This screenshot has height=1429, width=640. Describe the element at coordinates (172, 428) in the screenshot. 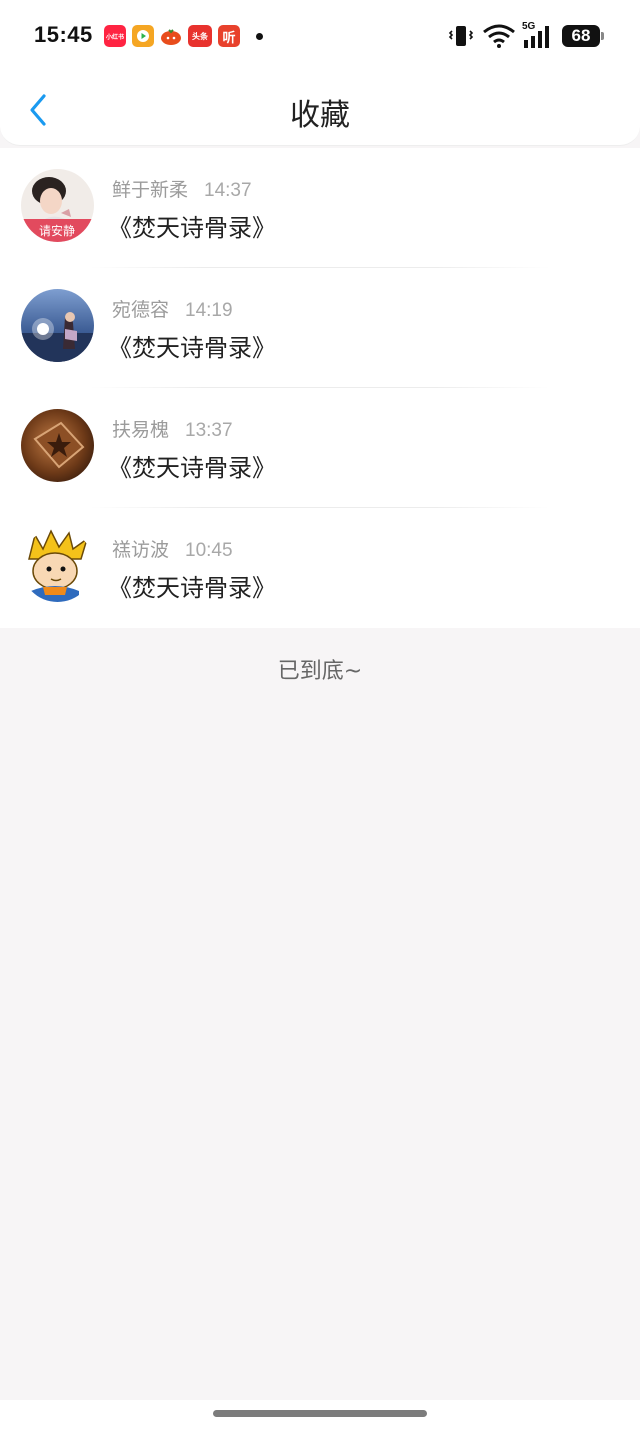

I see `item-meta: 扶易槐 13:37` at that location.